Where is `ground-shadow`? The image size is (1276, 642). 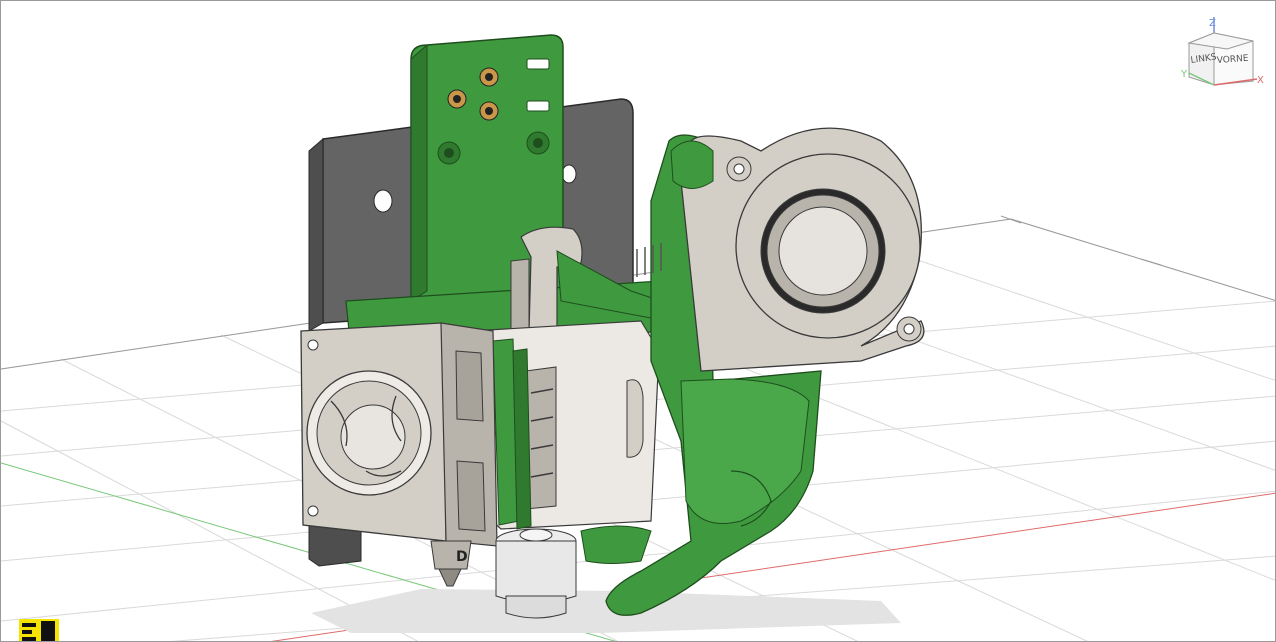 ground-shadow is located at coordinates (606, 611).